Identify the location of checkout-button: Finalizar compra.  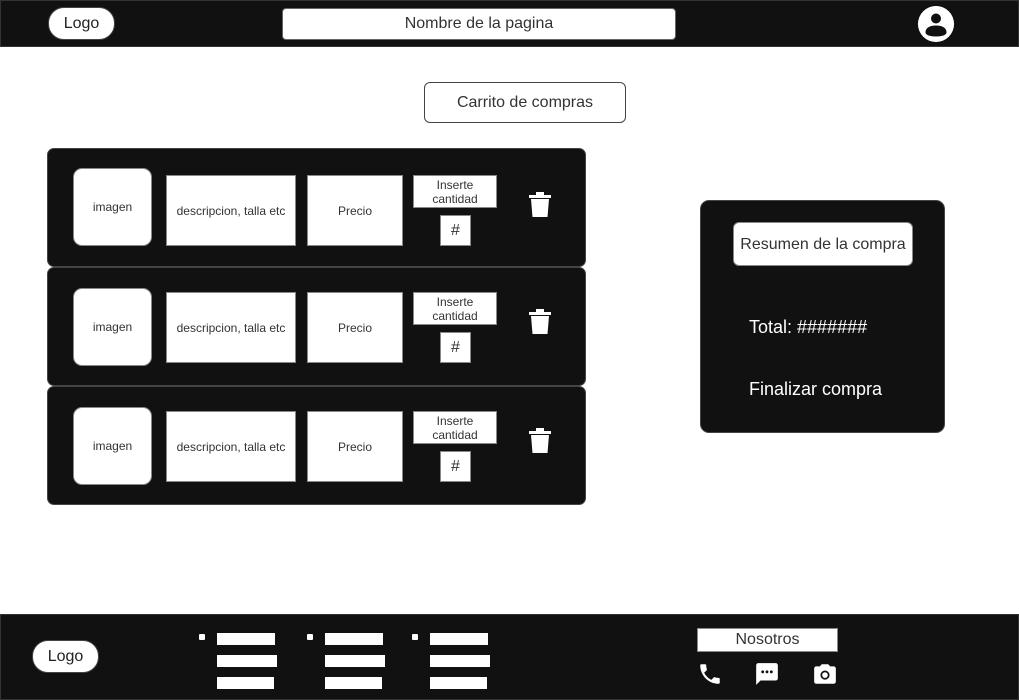
(815, 389).